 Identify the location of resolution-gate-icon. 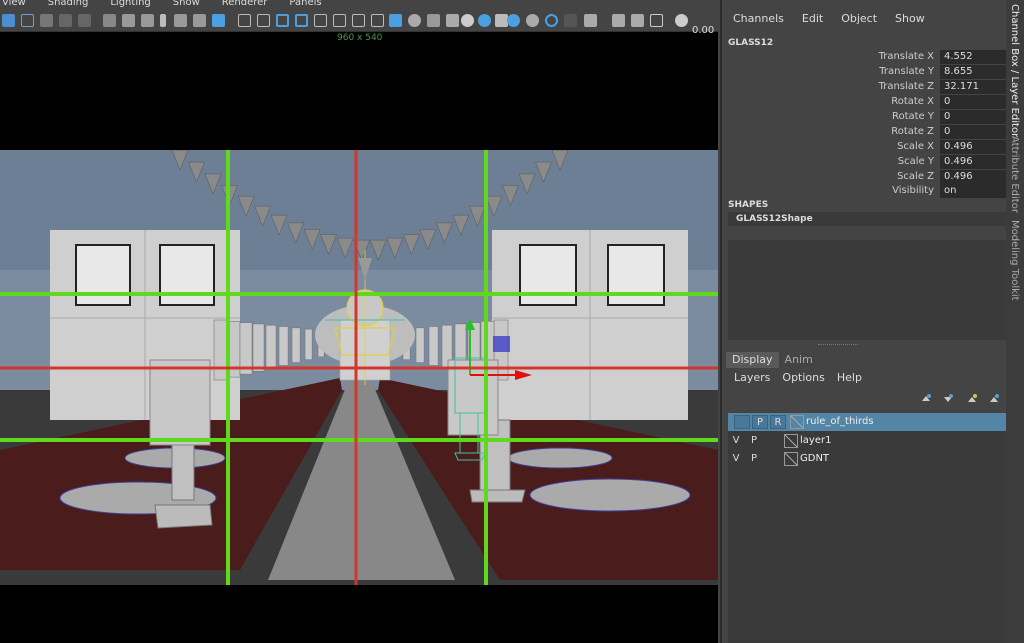
(180, 20).